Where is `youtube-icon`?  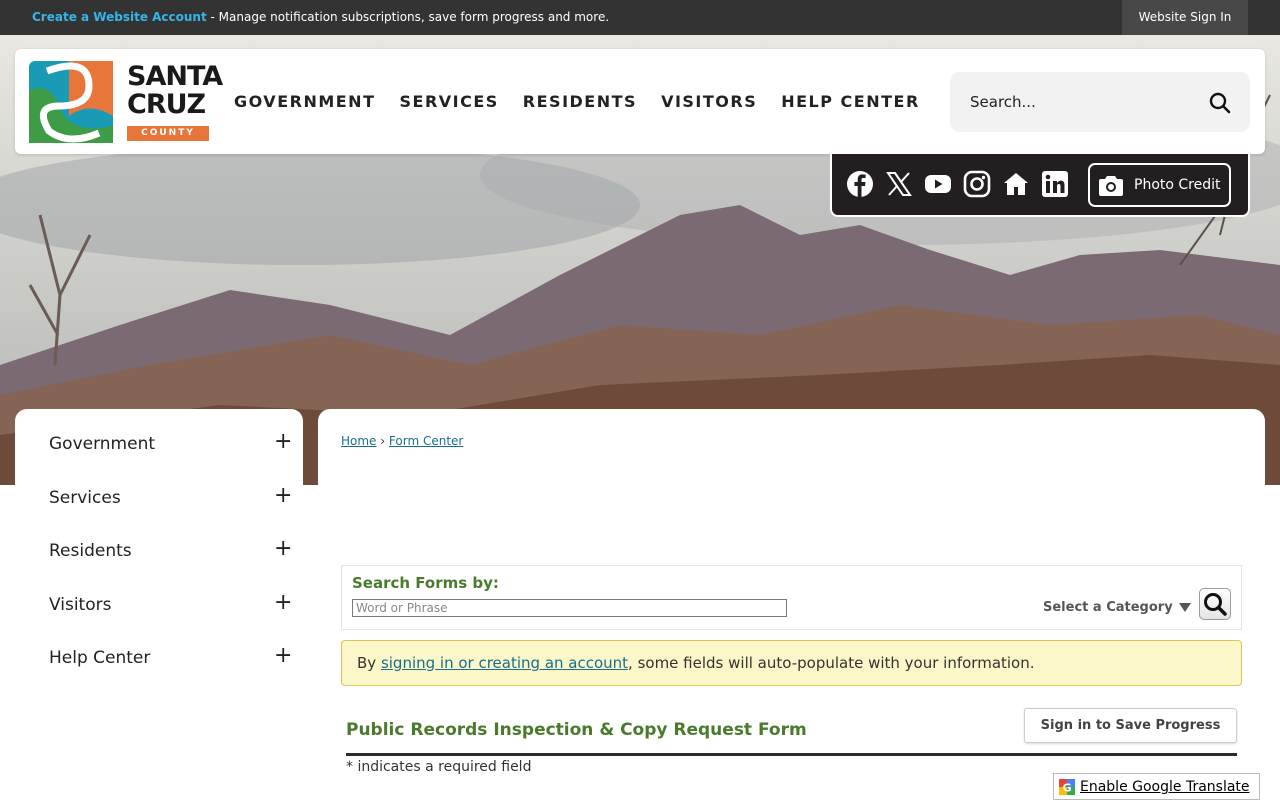
youtube-icon is located at coordinates (938, 184).